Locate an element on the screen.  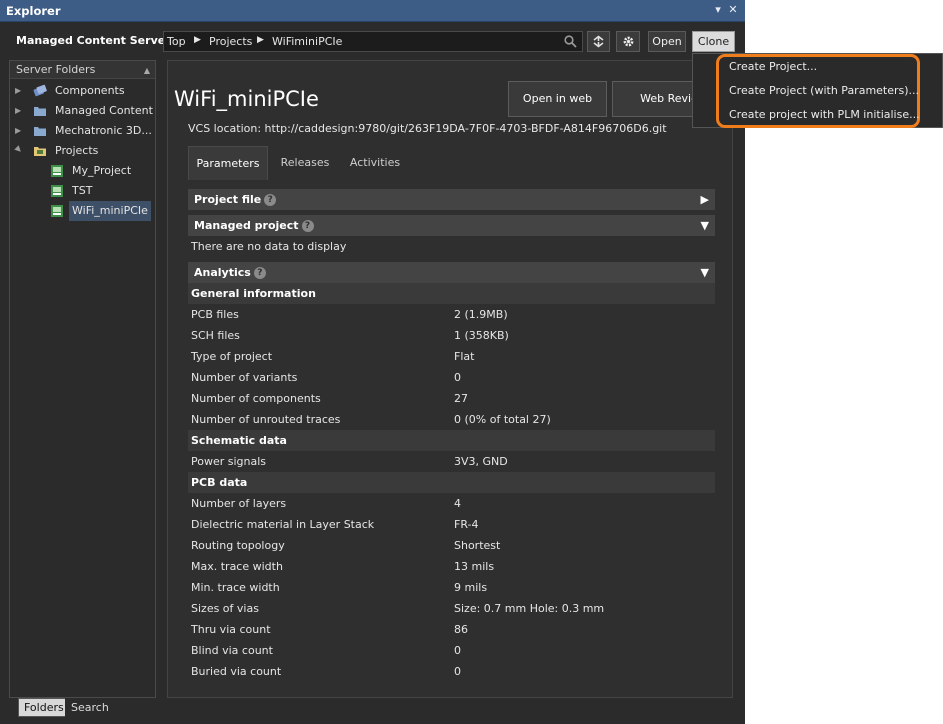
pcb-data-header: PCB data is located at coordinates (451, 482).